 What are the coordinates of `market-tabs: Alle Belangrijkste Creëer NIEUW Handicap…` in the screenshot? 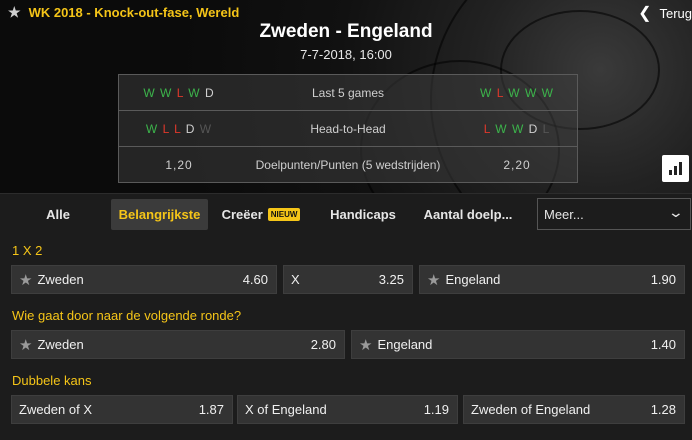 It's located at (346, 214).